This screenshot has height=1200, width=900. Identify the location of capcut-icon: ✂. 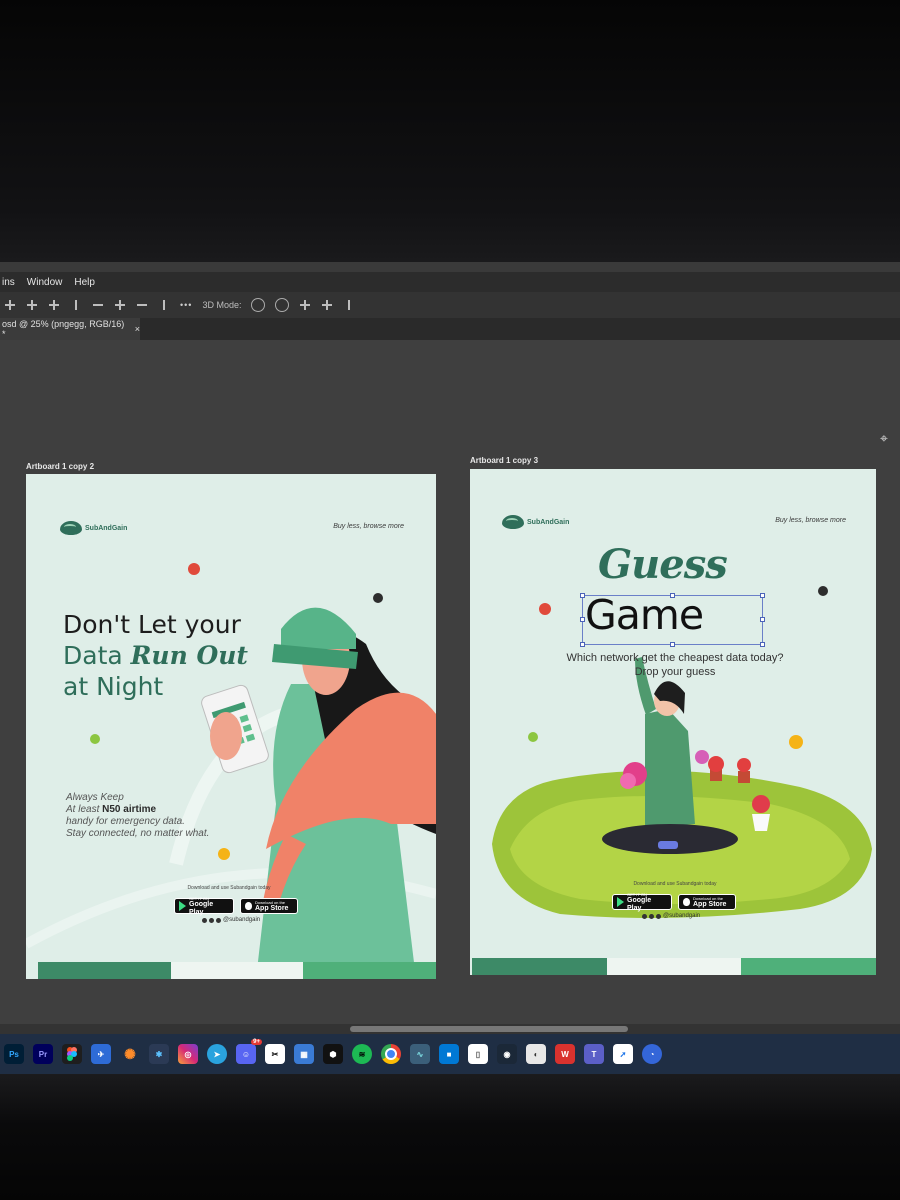
(275, 1054).